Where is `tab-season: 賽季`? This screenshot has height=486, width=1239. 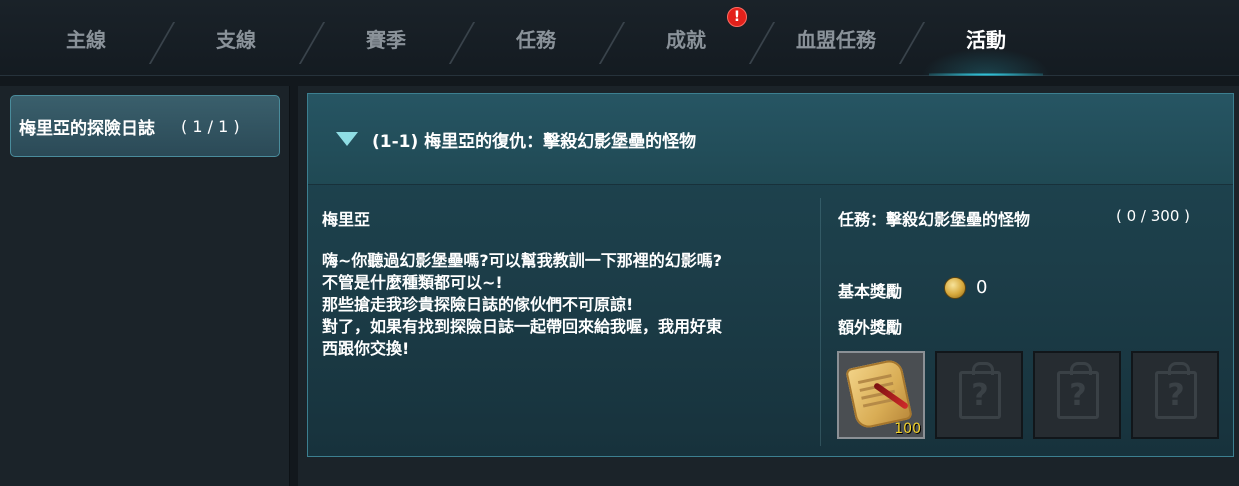 tab-season: 賽季 is located at coordinates (386, 38).